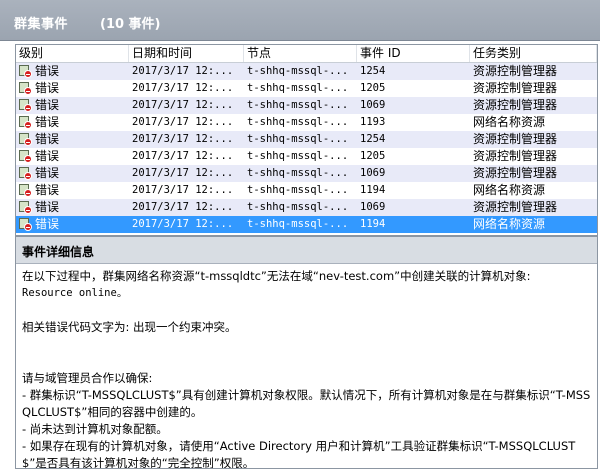 Image resolution: width=600 pixels, height=469 pixels. What do you see at coordinates (58, 252) in the screenshot?
I see `detail-title: 事件详细信息` at bounding box center [58, 252].